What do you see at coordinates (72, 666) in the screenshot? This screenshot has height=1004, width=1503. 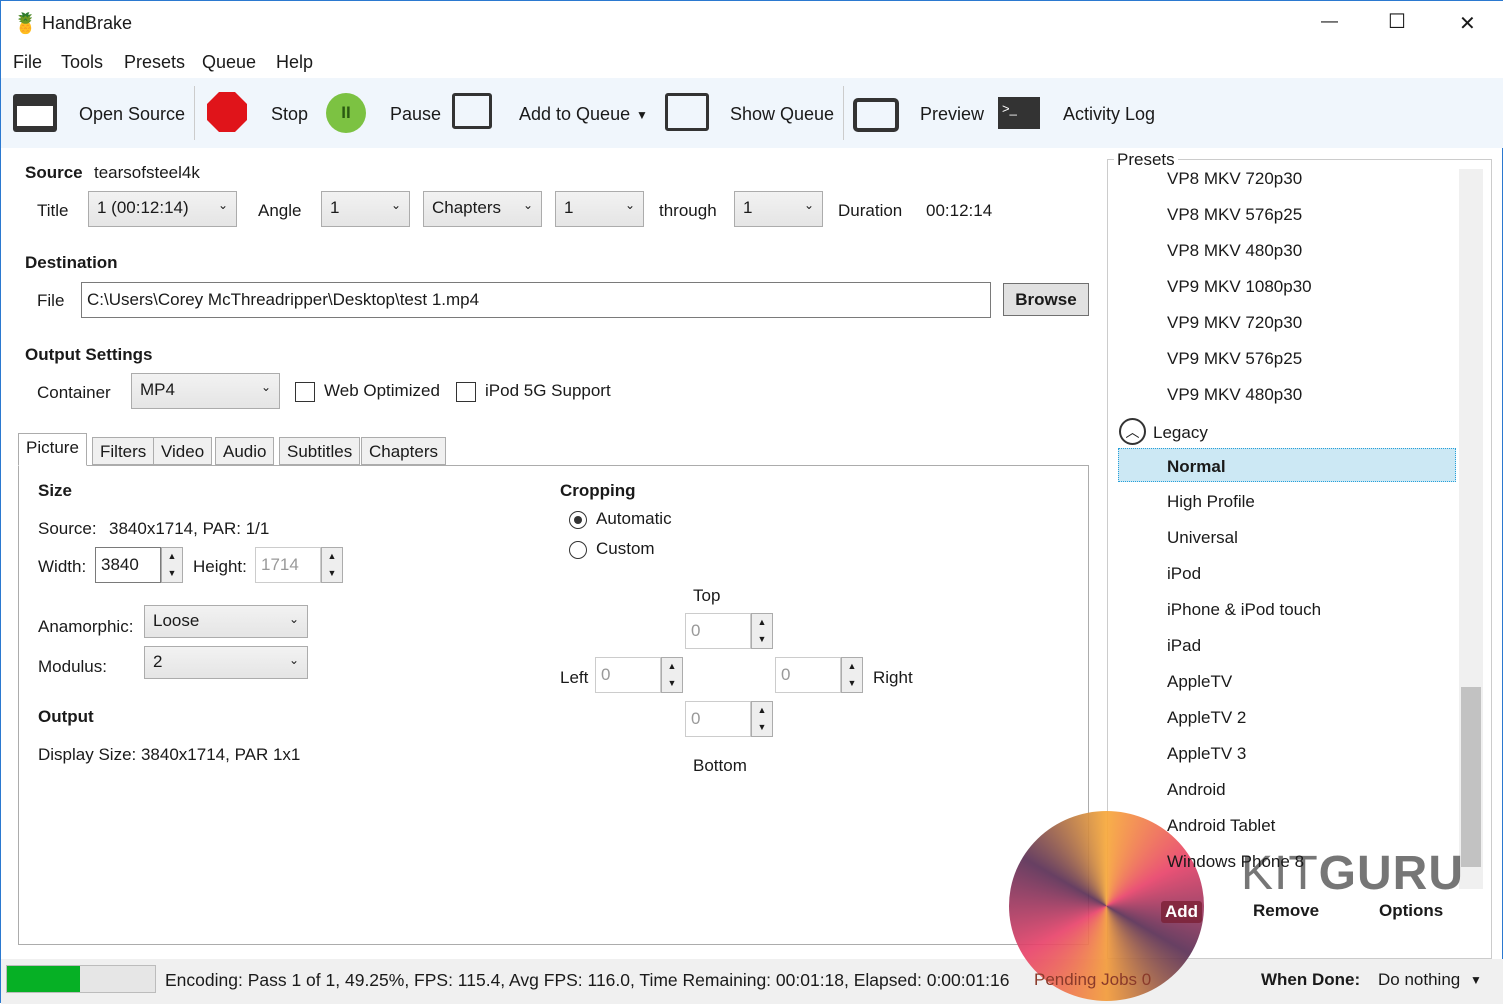 I see `modulus-label: Modulus:` at bounding box center [72, 666].